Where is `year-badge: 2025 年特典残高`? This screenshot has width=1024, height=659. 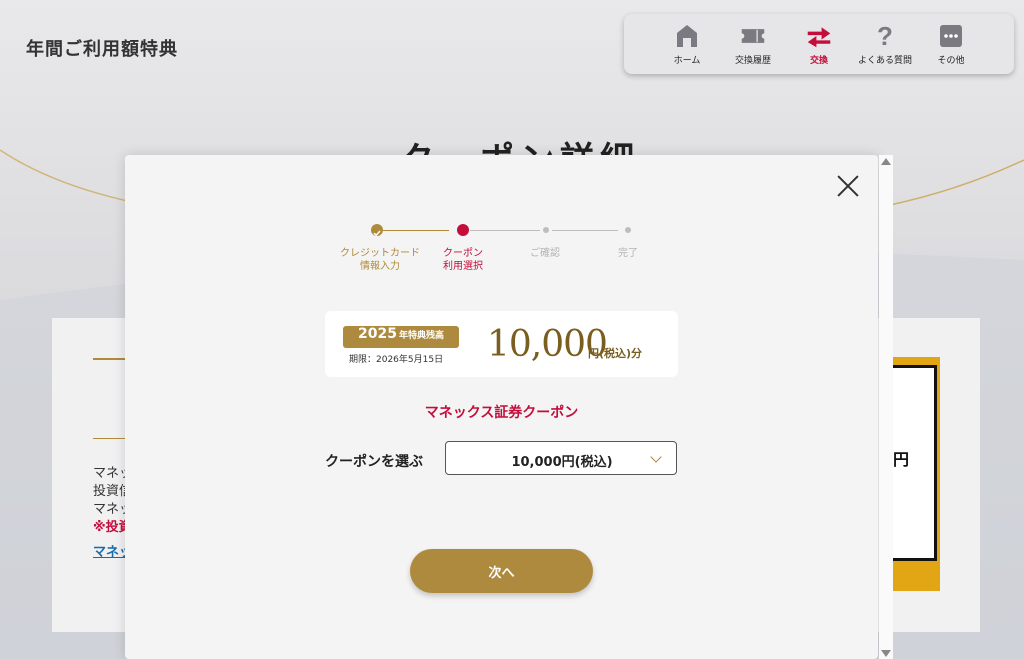
year-badge: 2025 年特典残高 is located at coordinates (401, 337).